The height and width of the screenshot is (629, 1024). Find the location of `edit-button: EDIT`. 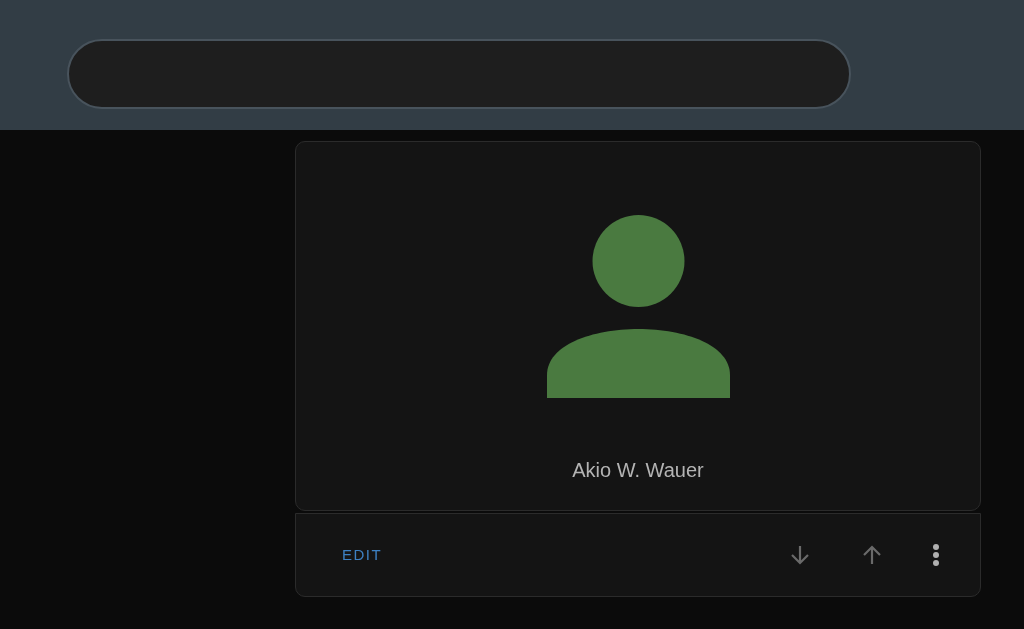

edit-button: EDIT is located at coordinates (362, 555).